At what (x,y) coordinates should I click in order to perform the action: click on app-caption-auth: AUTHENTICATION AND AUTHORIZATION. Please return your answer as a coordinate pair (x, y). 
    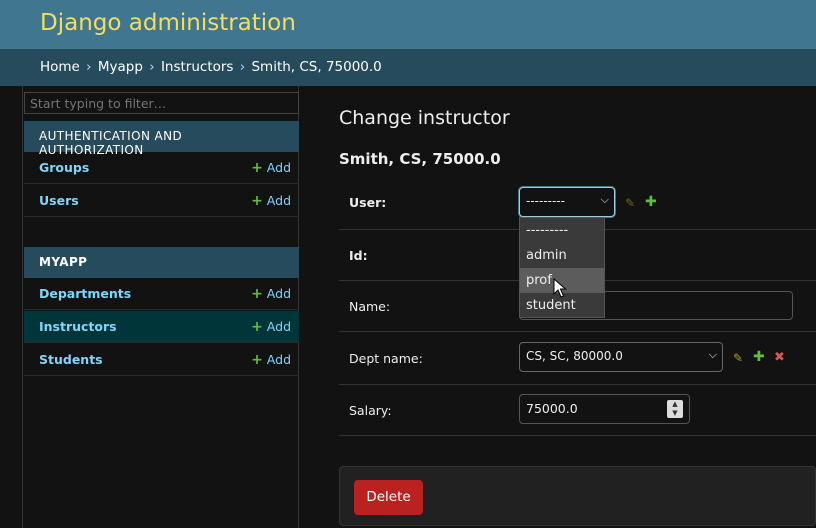
    Looking at the image, I should click on (161, 139).